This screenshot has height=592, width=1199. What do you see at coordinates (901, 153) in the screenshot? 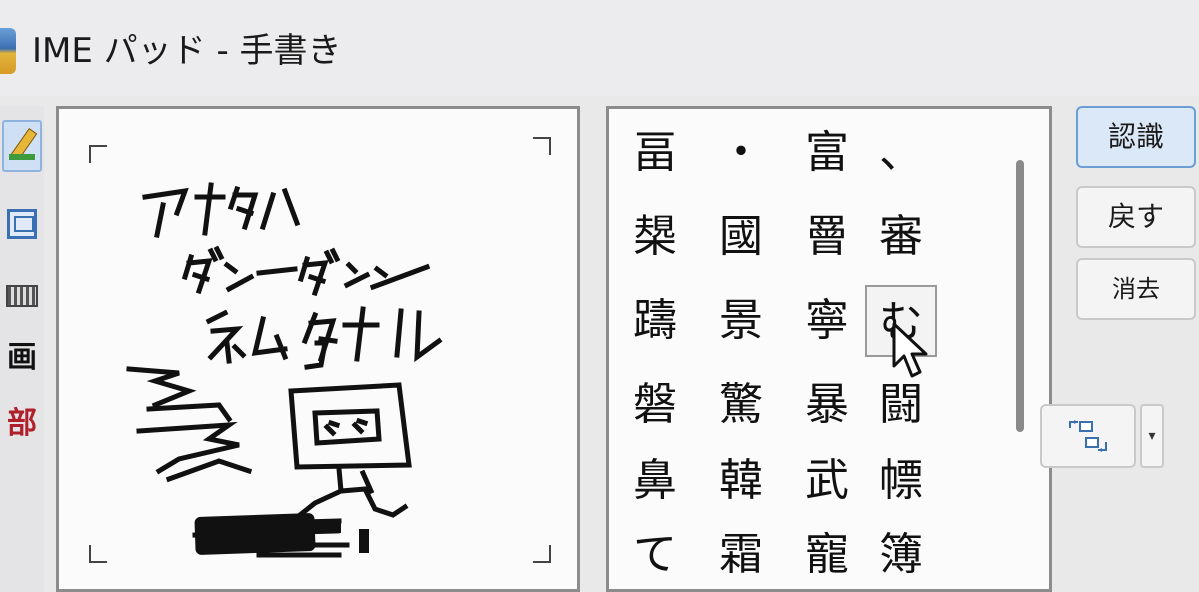
I see `candidate-item: 、` at bounding box center [901, 153].